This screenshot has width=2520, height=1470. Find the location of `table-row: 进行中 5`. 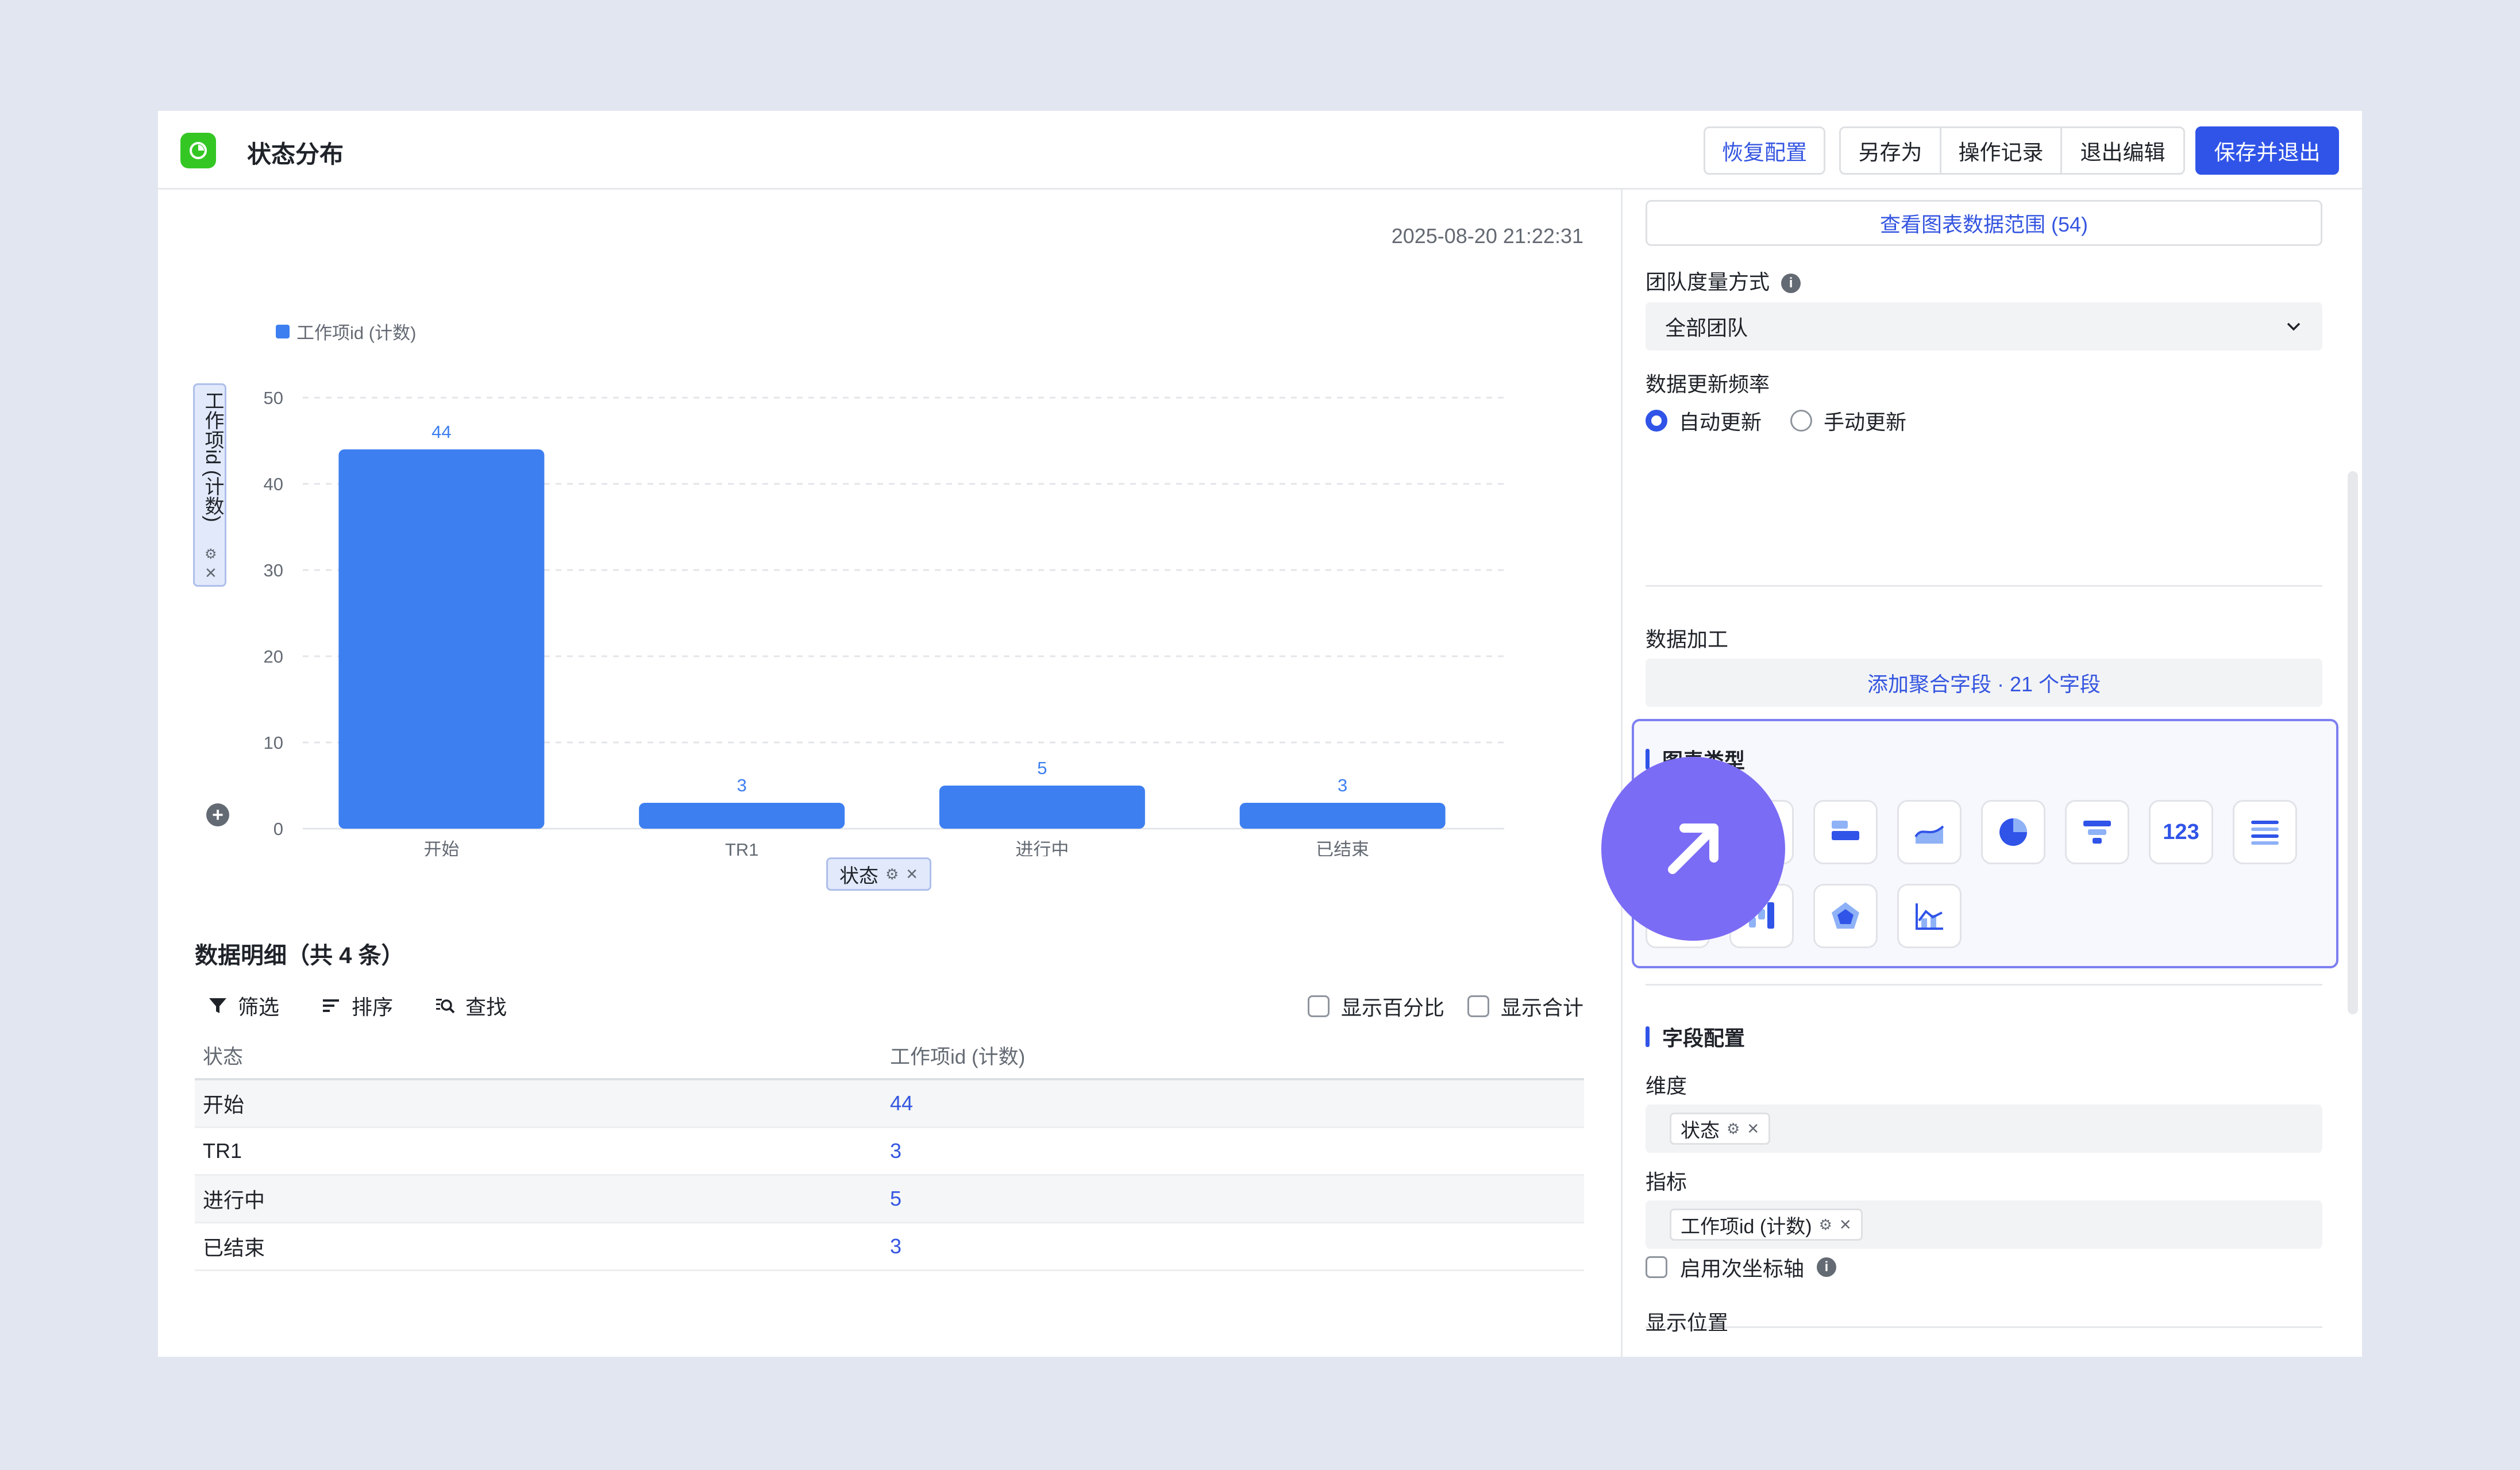

table-row: 进行中 5 is located at coordinates (890, 1199).